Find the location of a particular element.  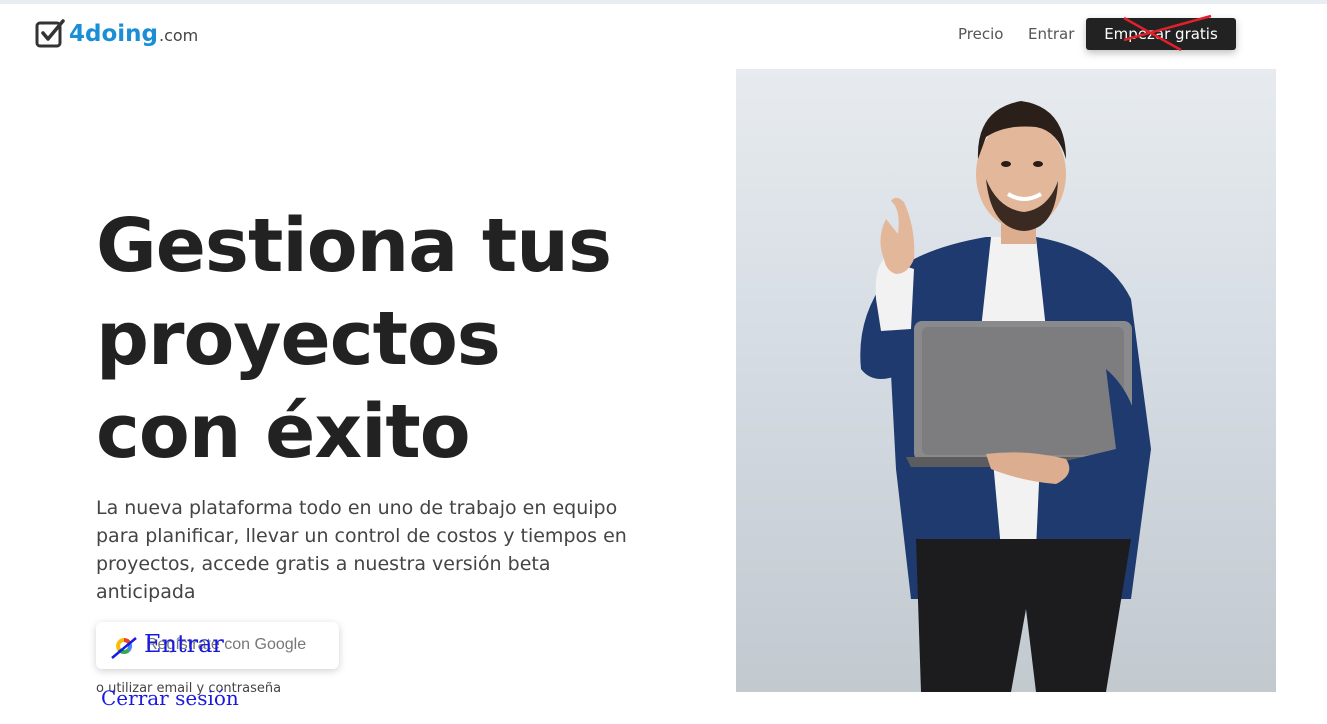

brand-tld: .com is located at coordinates (179, 35).